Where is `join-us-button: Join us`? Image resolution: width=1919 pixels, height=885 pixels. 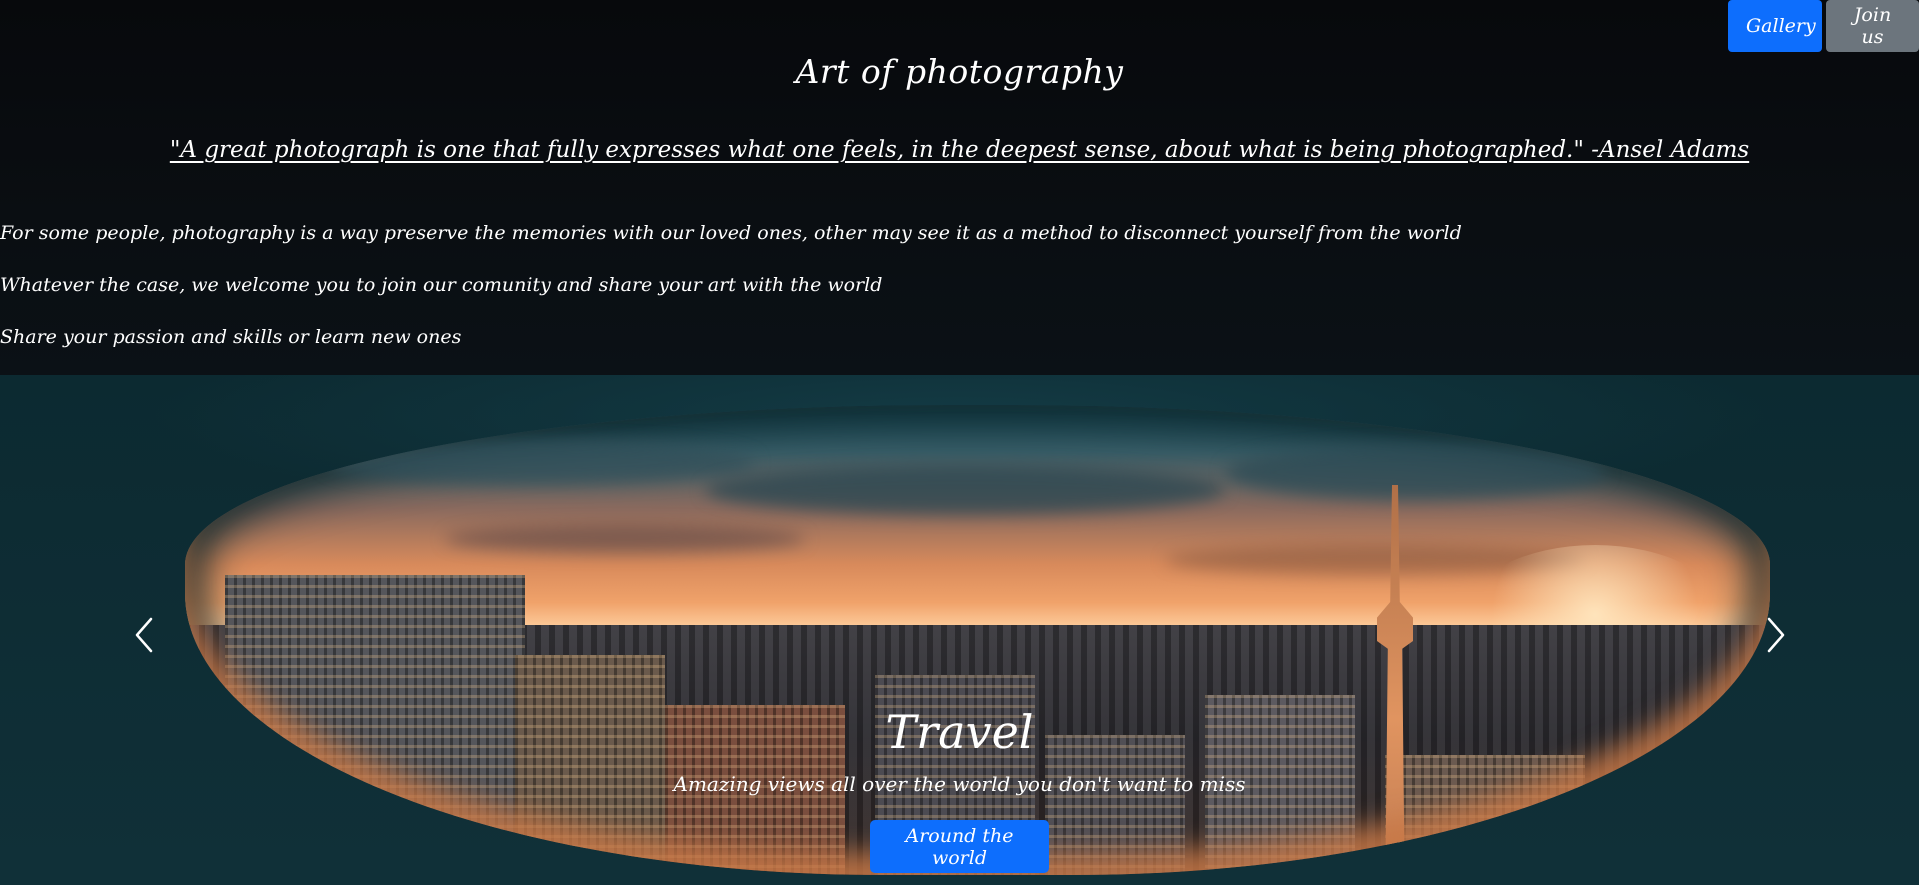
join-us-button: Join us is located at coordinates (1872, 26).